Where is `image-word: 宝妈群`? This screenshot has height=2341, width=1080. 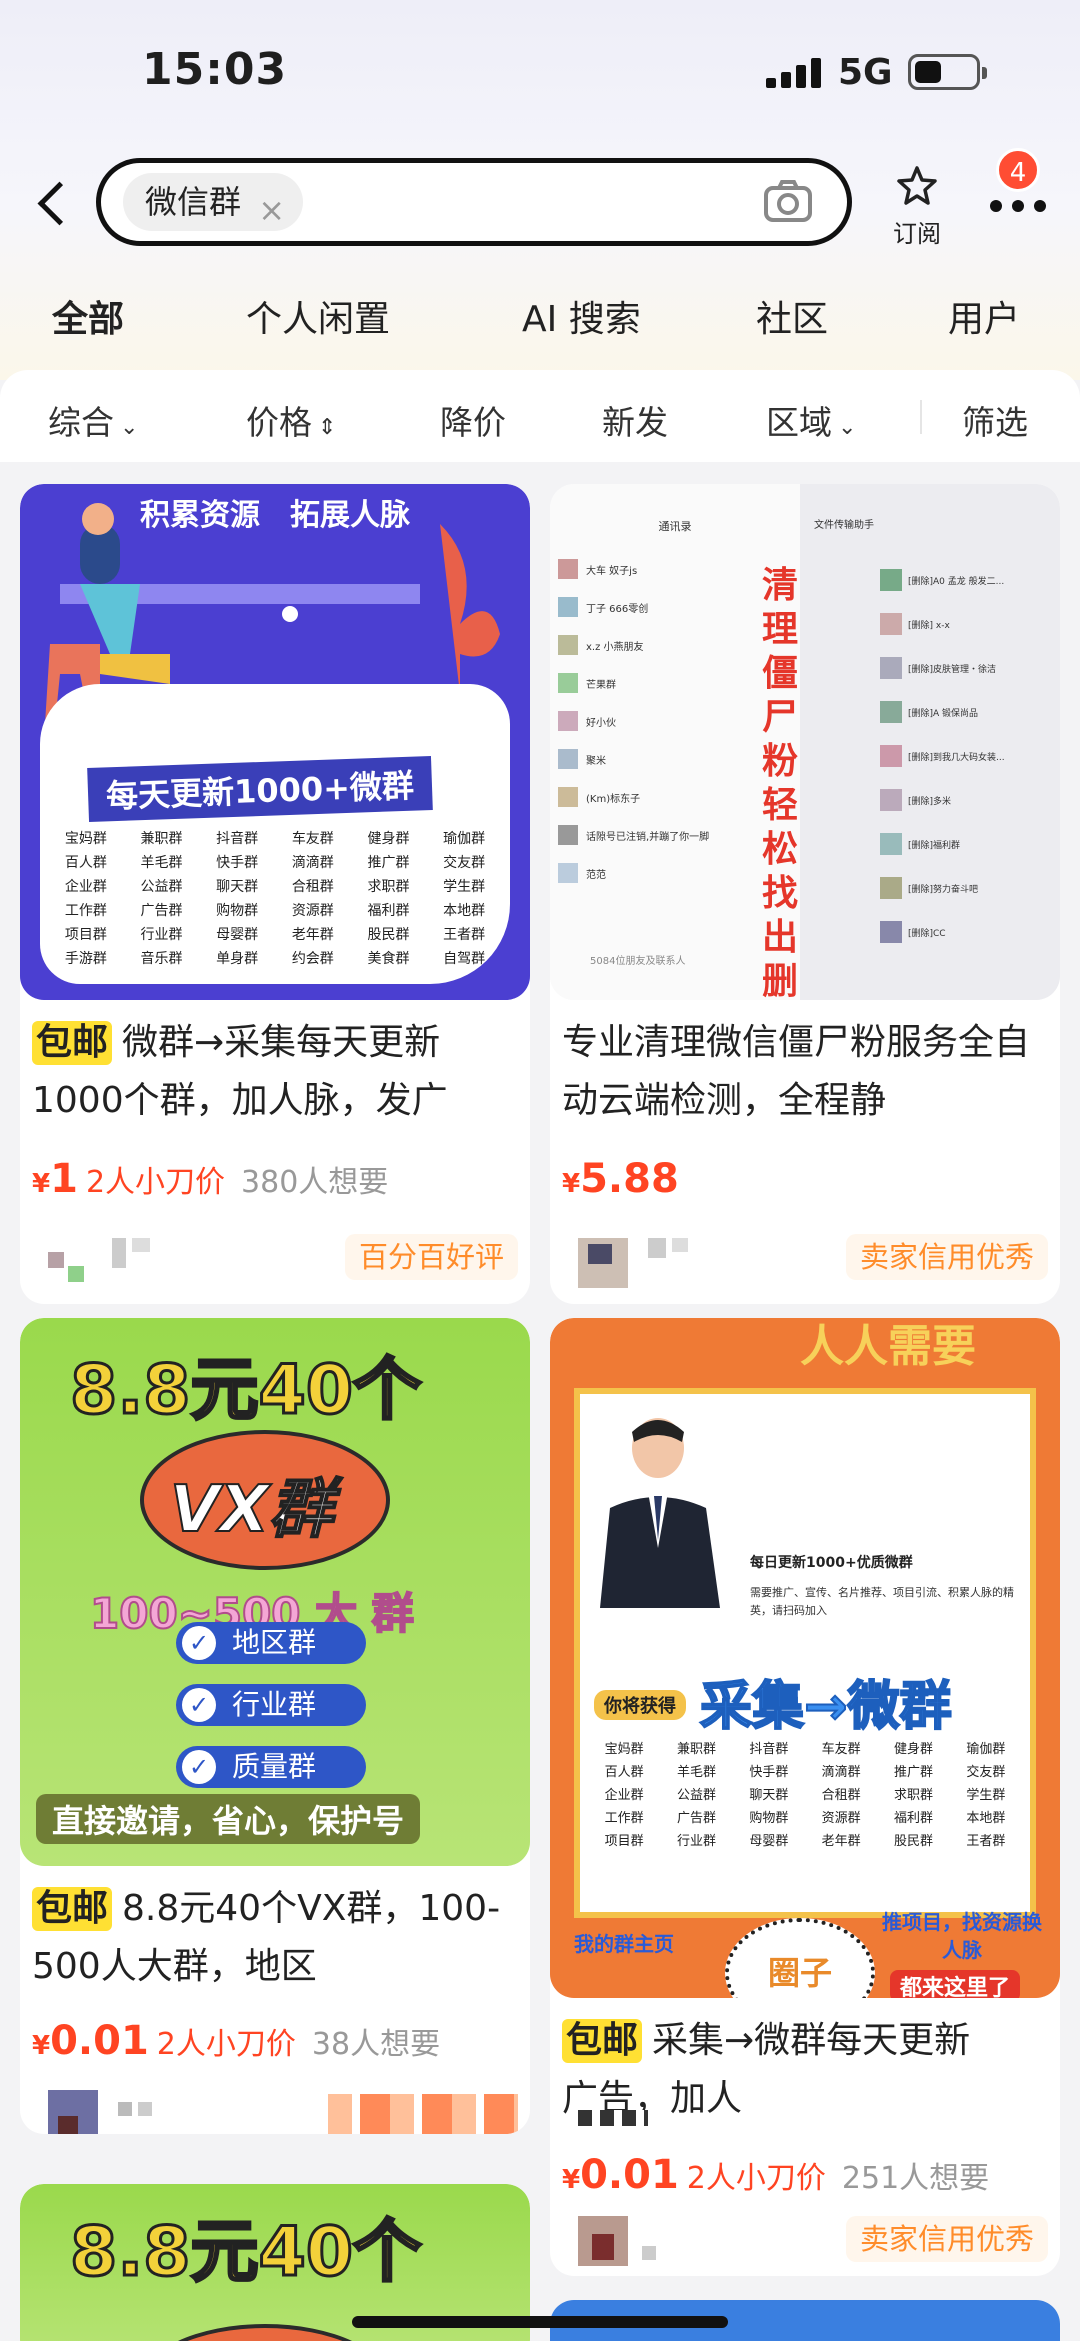 image-word: 宝妈群 is located at coordinates (624, 1749).